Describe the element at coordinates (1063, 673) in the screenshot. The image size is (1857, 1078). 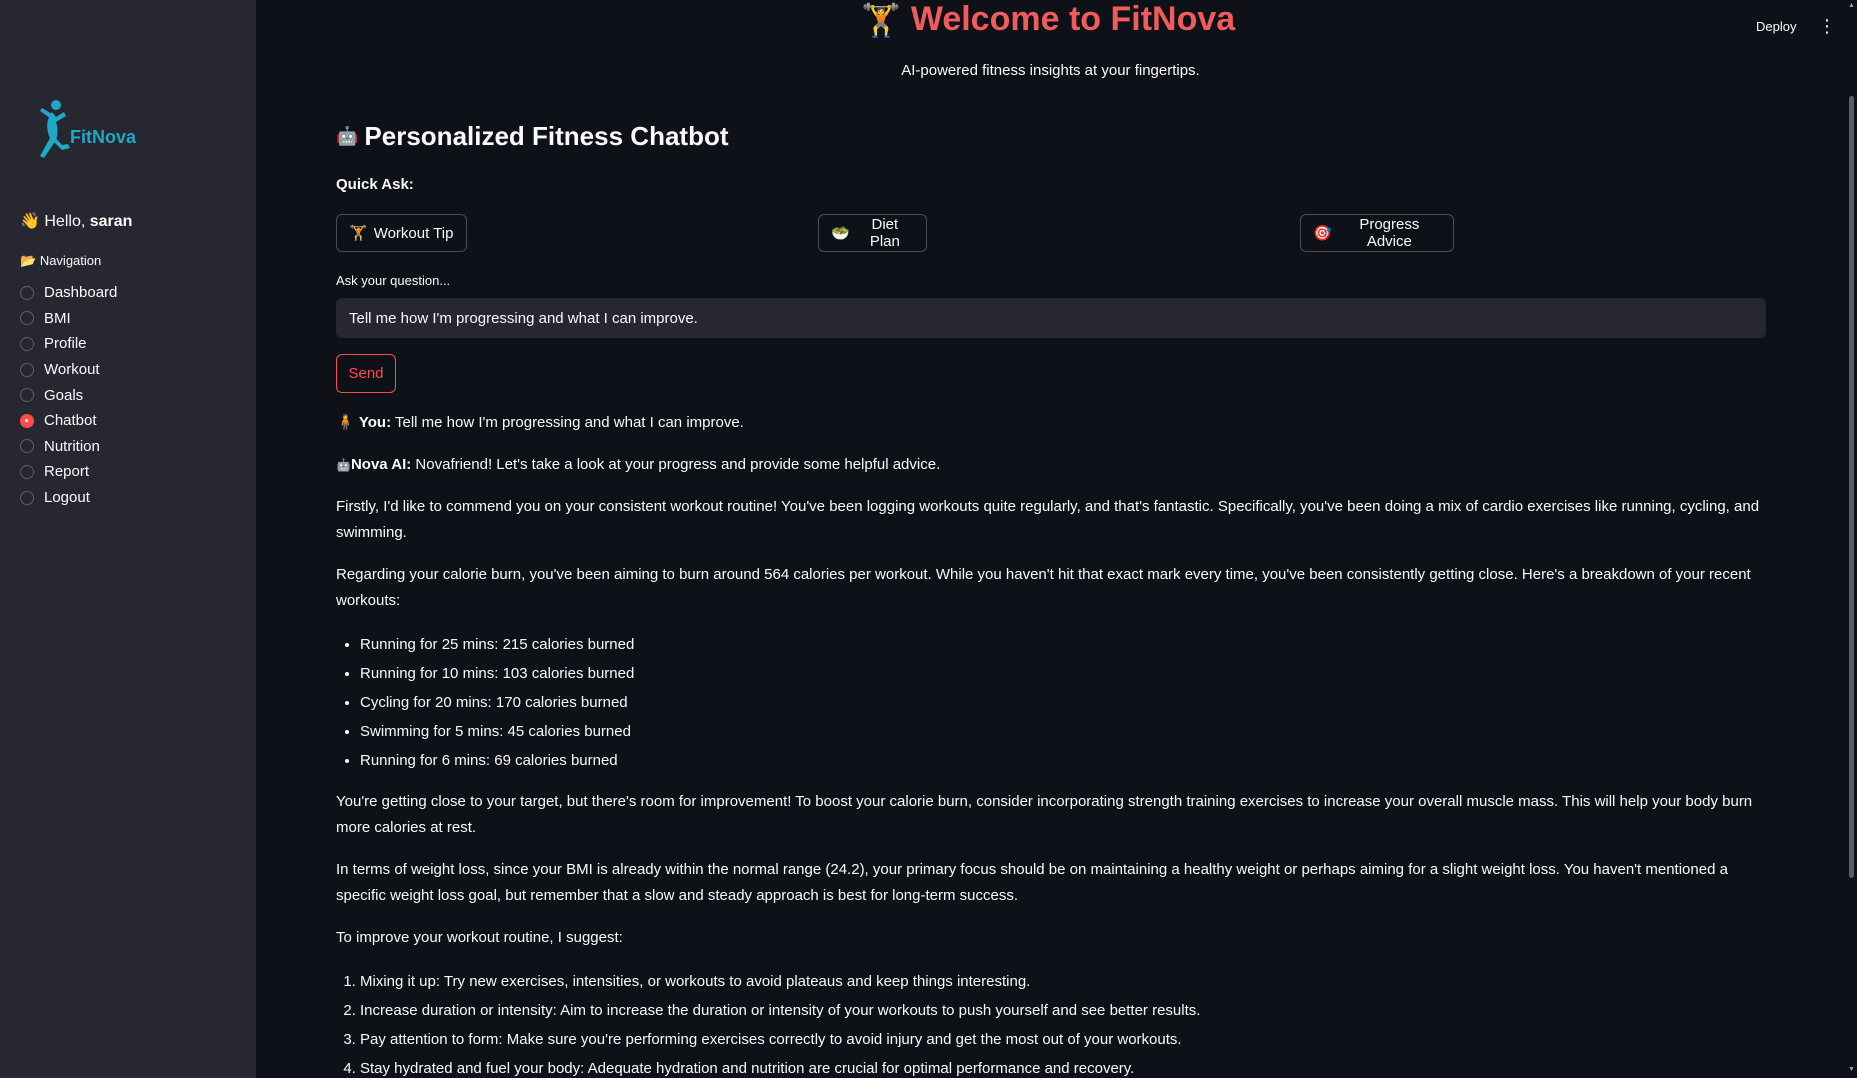
I see `list-item: Running for 10 mins: 103 calories burned` at that location.